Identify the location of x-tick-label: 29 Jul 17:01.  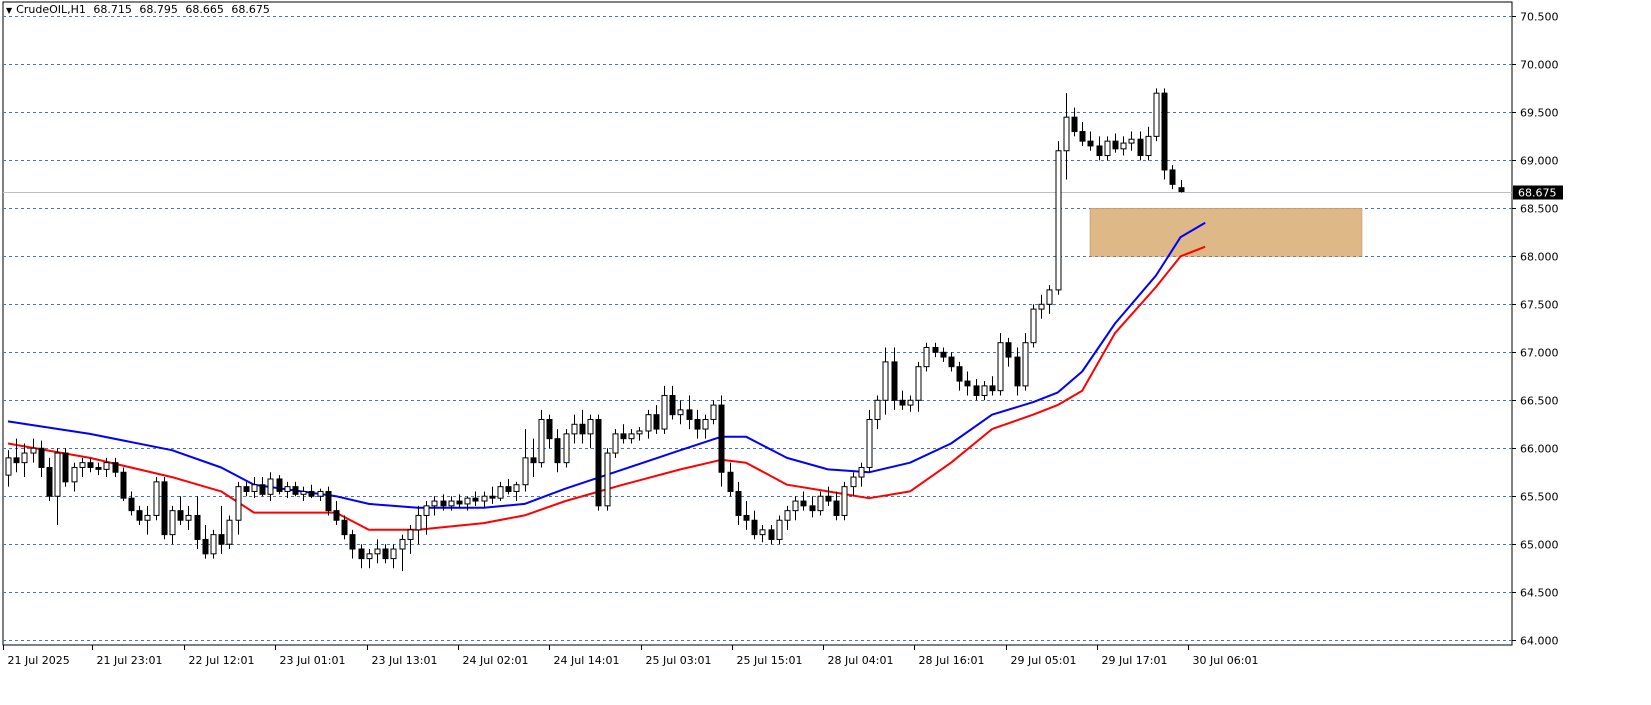
(1135, 660).